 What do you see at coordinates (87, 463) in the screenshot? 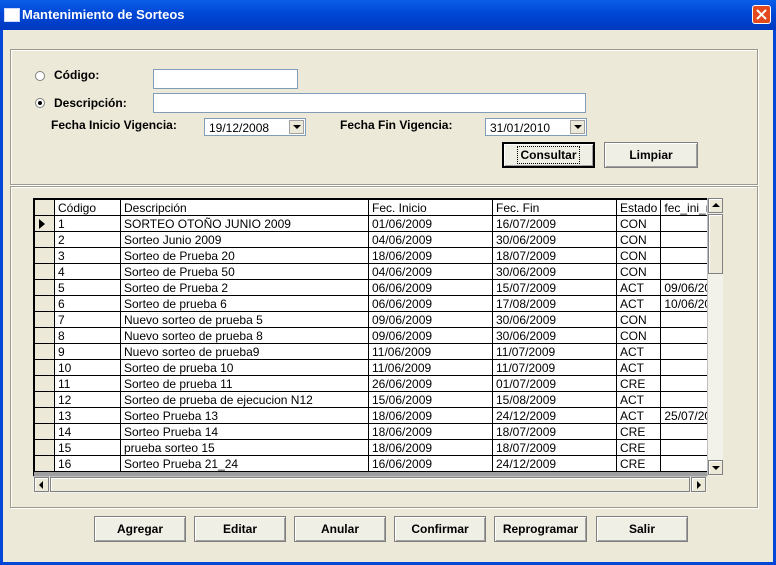
I see `cell-codigo: 16` at bounding box center [87, 463].